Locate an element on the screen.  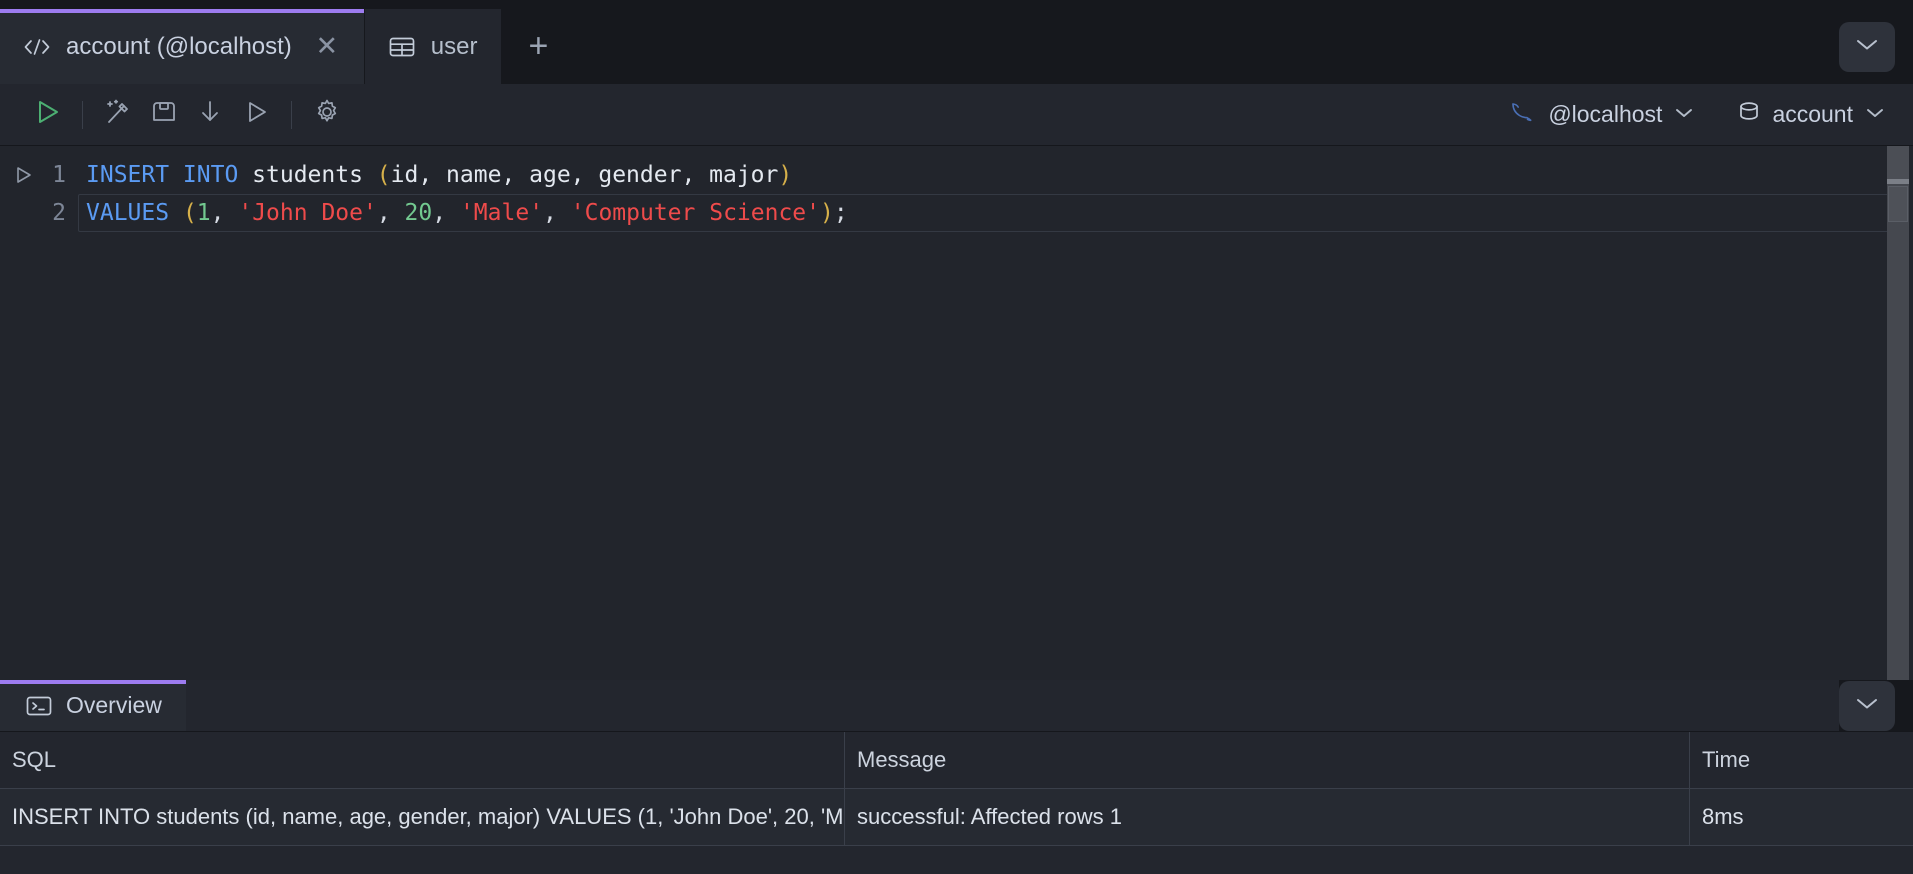
tab-overview: Overview is located at coordinates (93, 705).